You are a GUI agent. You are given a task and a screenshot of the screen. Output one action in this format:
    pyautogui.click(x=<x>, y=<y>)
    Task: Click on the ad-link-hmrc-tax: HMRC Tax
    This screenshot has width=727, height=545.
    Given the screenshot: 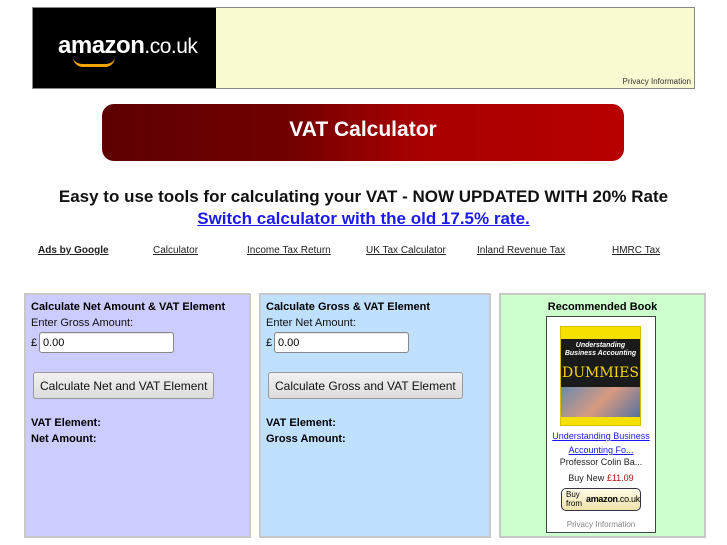 What is the action you would take?
    pyautogui.click(x=636, y=250)
    